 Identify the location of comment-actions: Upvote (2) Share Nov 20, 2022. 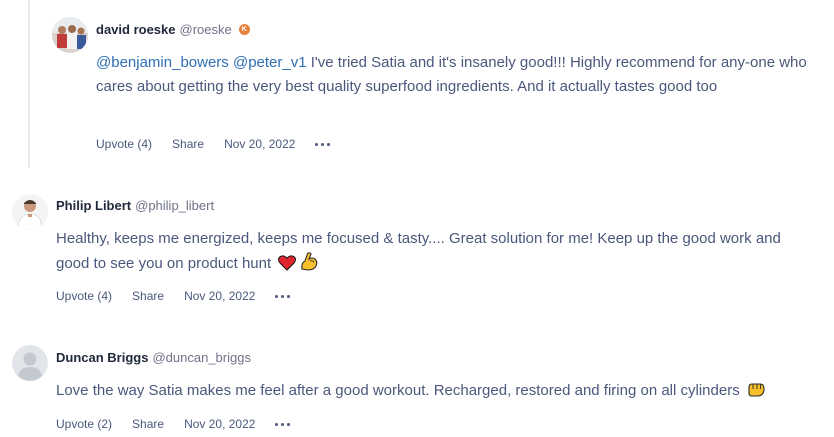
(173, 424).